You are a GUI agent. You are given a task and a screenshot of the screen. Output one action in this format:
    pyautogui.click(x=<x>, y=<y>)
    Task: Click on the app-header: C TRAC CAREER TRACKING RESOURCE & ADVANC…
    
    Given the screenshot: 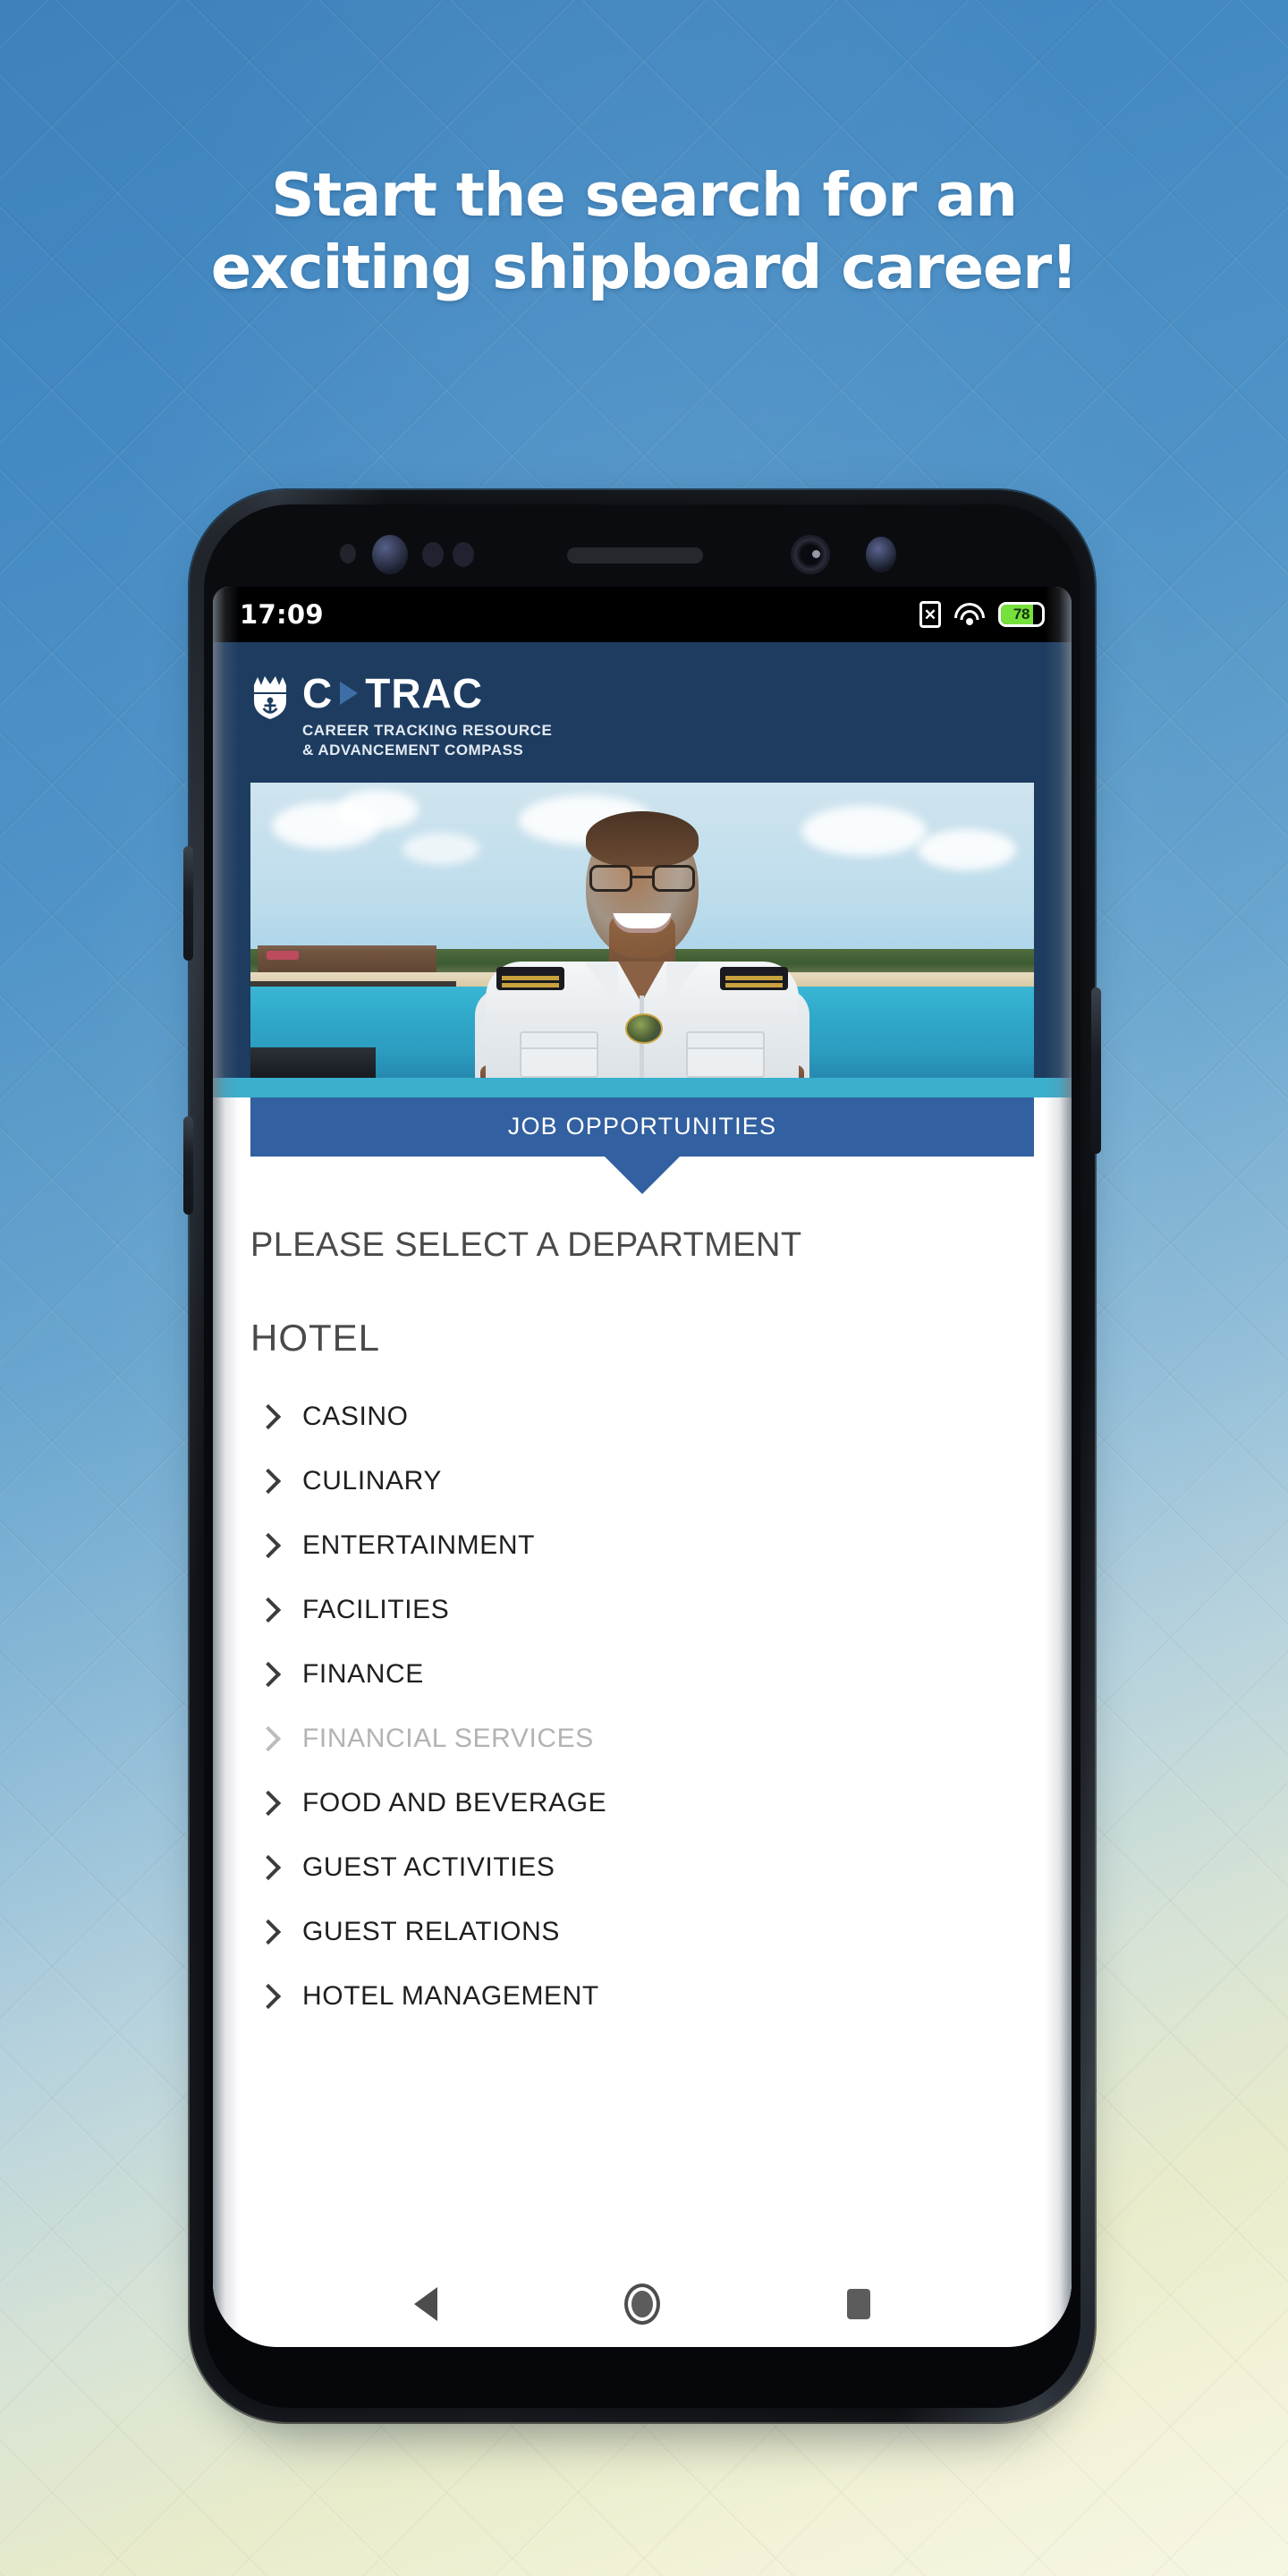 What is the action you would take?
    pyautogui.click(x=642, y=712)
    